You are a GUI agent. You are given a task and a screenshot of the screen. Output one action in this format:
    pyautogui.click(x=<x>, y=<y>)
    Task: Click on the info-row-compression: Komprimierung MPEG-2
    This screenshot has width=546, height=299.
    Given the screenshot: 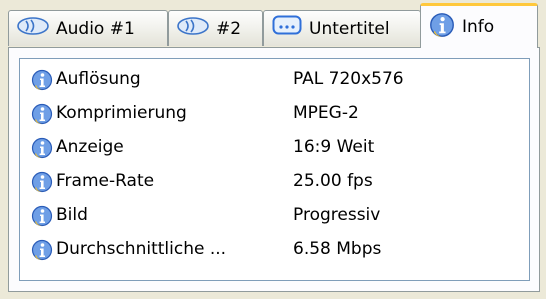 What is the action you would take?
    pyautogui.click(x=274, y=114)
    